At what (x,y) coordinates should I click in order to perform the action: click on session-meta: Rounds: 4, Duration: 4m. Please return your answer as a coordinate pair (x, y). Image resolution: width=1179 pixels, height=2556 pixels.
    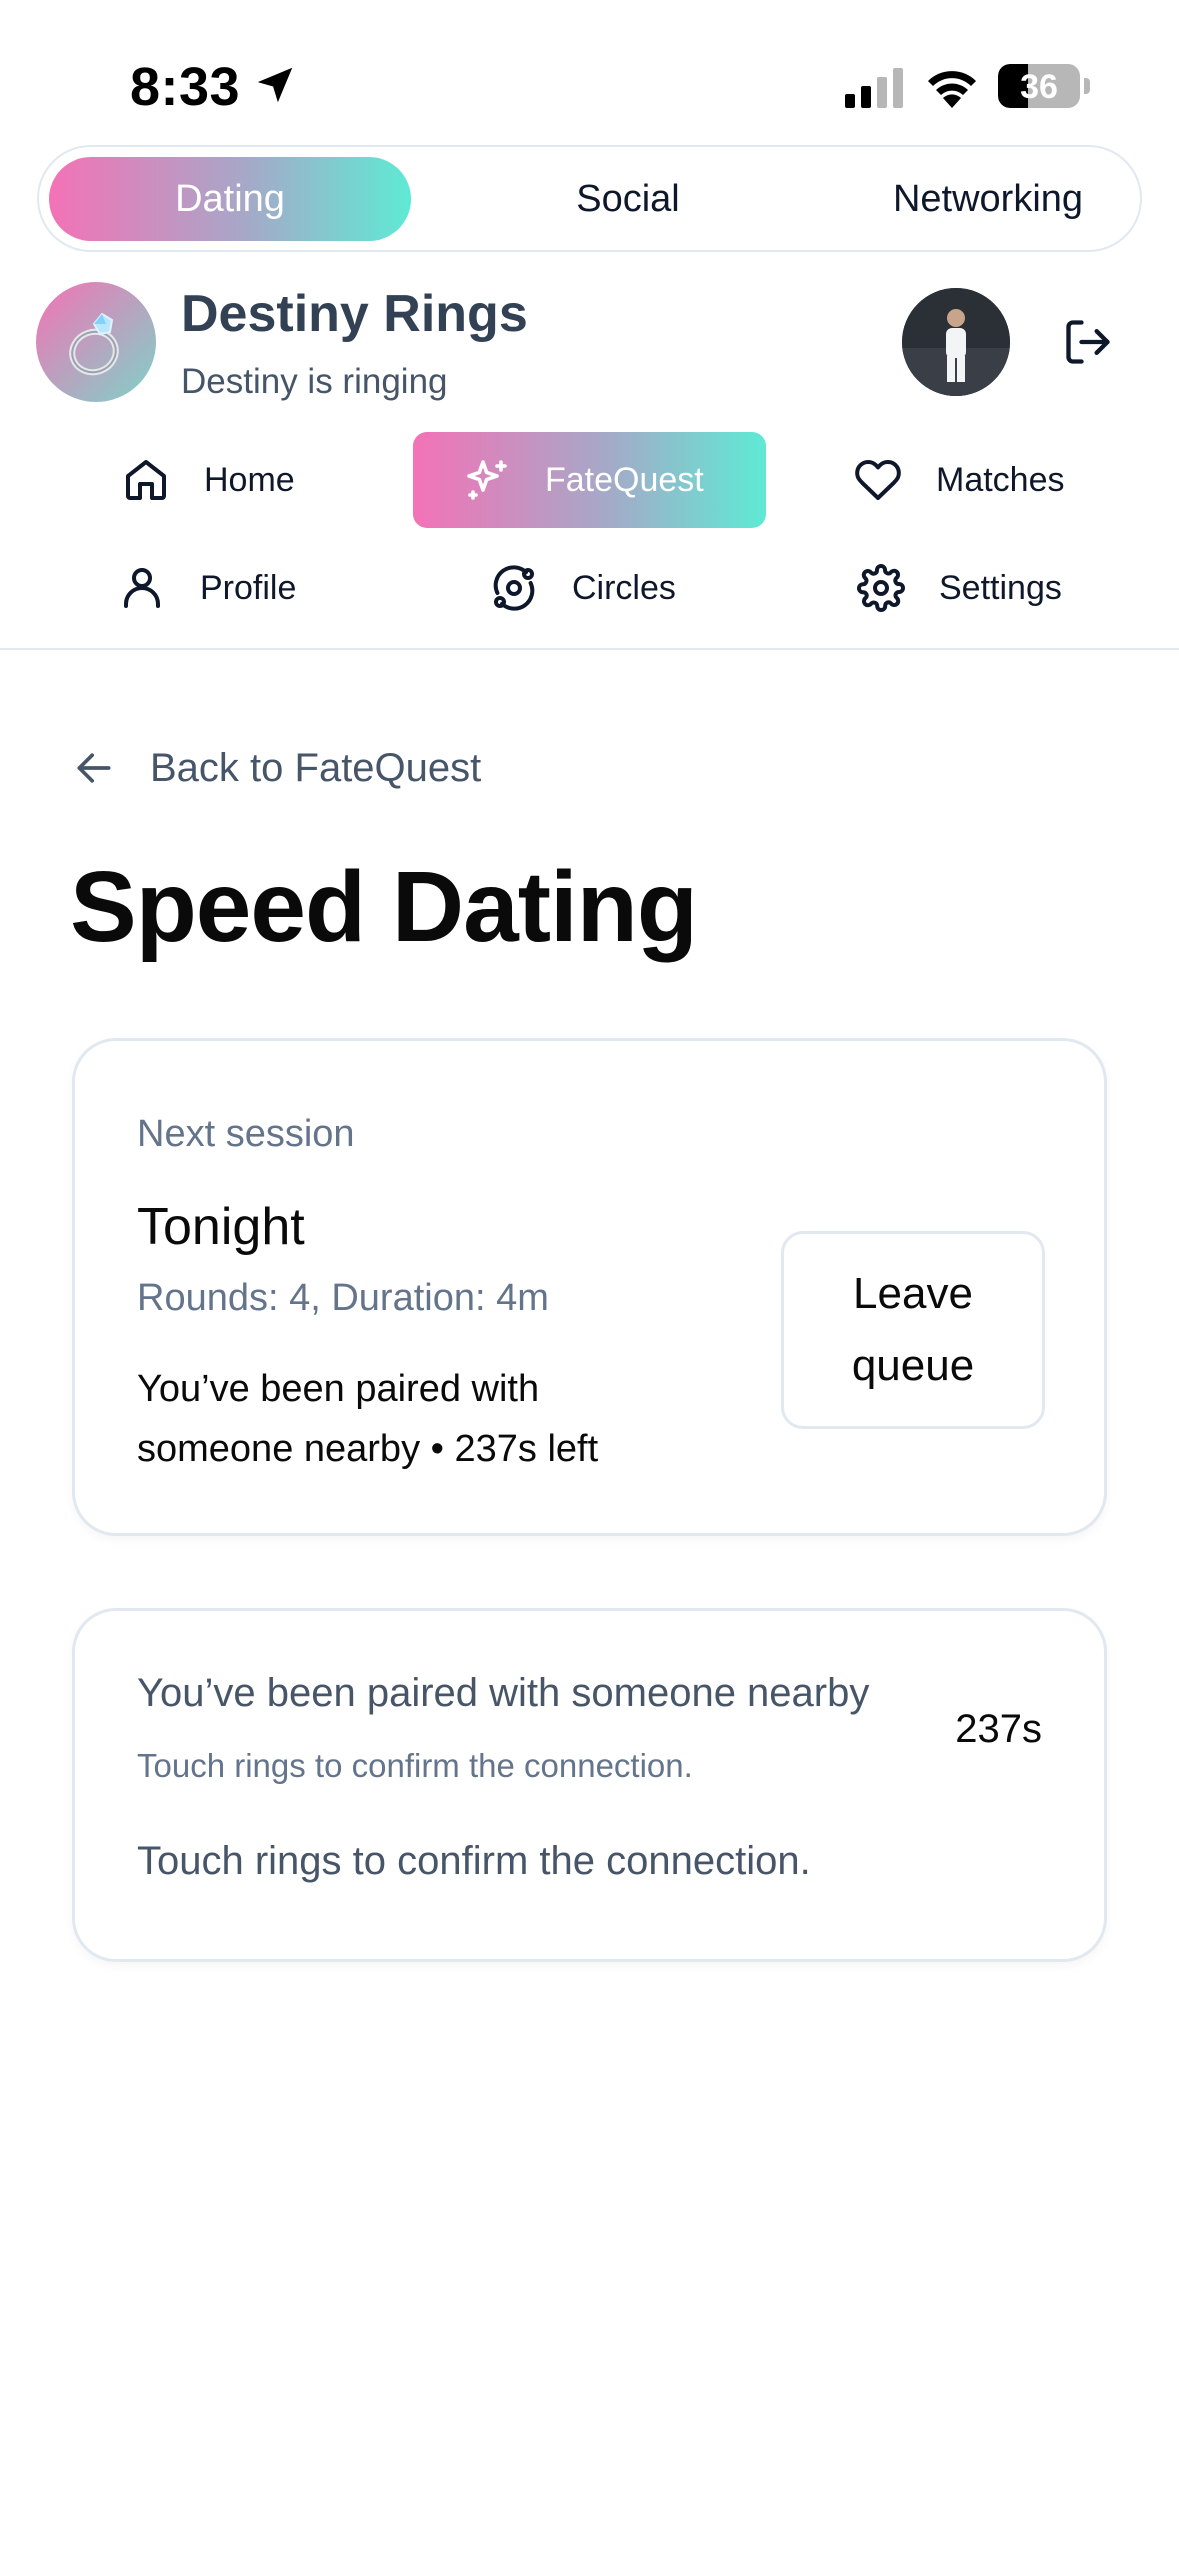
    Looking at the image, I should click on (343, 1298).